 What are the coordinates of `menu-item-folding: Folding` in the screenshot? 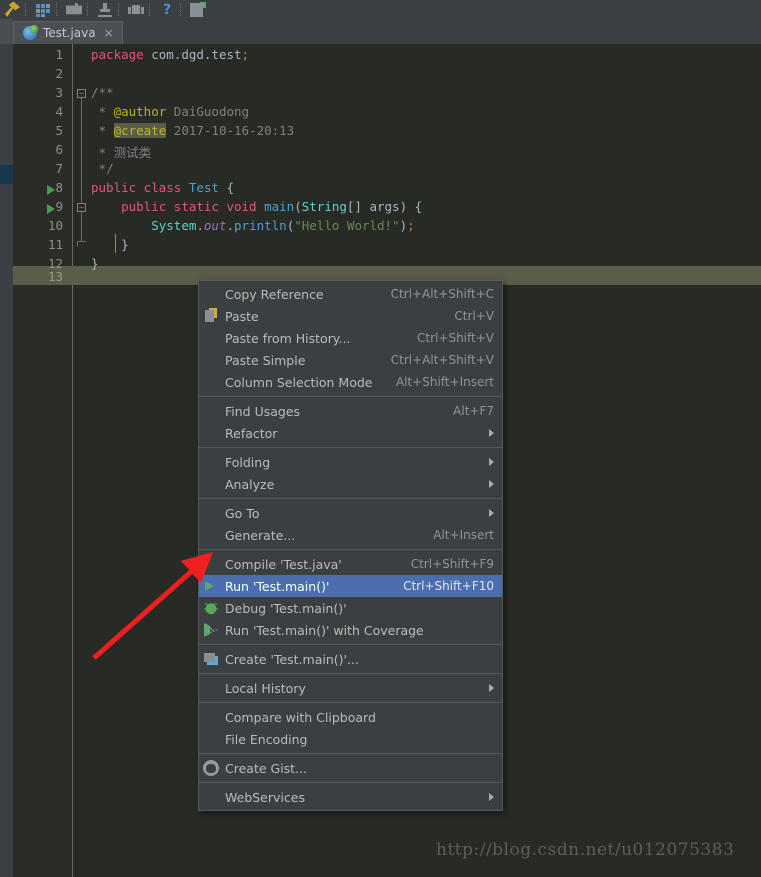 It's located at (350, 462).